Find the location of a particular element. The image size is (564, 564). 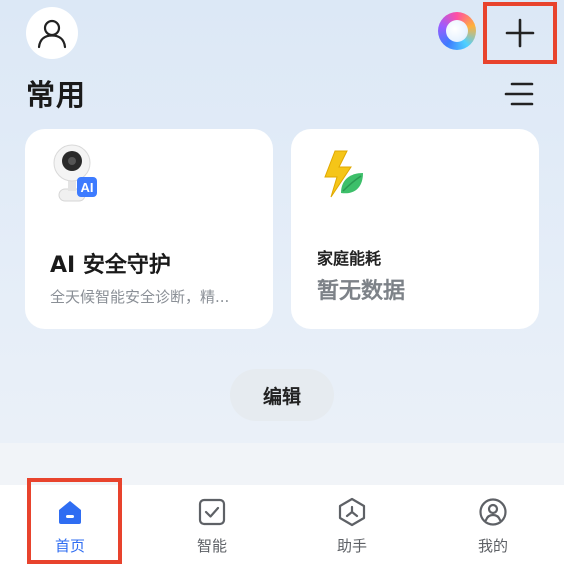

list-menu-icon is located at coordinates (519, 94).